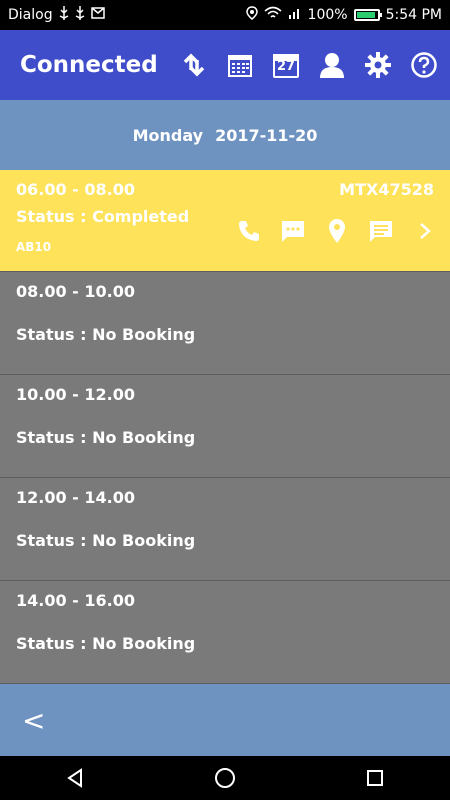 This screenshot has height=800, width=450. What do you see at coordinates (332, 65) in the screenshot?
I see `user-icon` at bounding box center [332, 65].